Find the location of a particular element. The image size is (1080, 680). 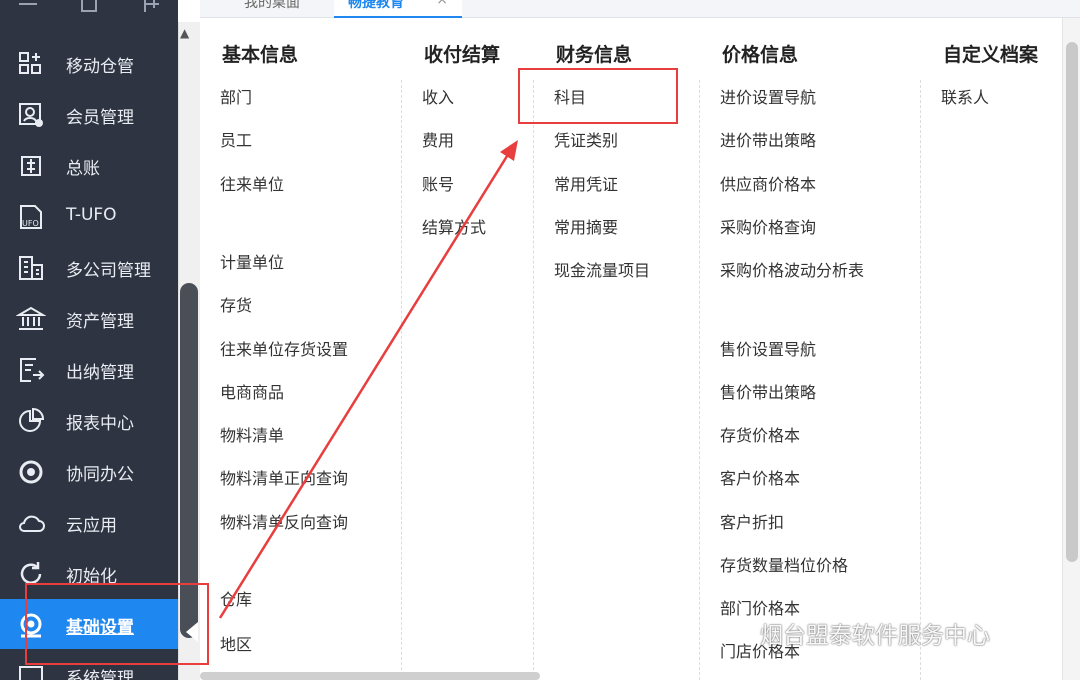

sidebar-item-cloud: 云应用 is located at coordinates (89, 522).